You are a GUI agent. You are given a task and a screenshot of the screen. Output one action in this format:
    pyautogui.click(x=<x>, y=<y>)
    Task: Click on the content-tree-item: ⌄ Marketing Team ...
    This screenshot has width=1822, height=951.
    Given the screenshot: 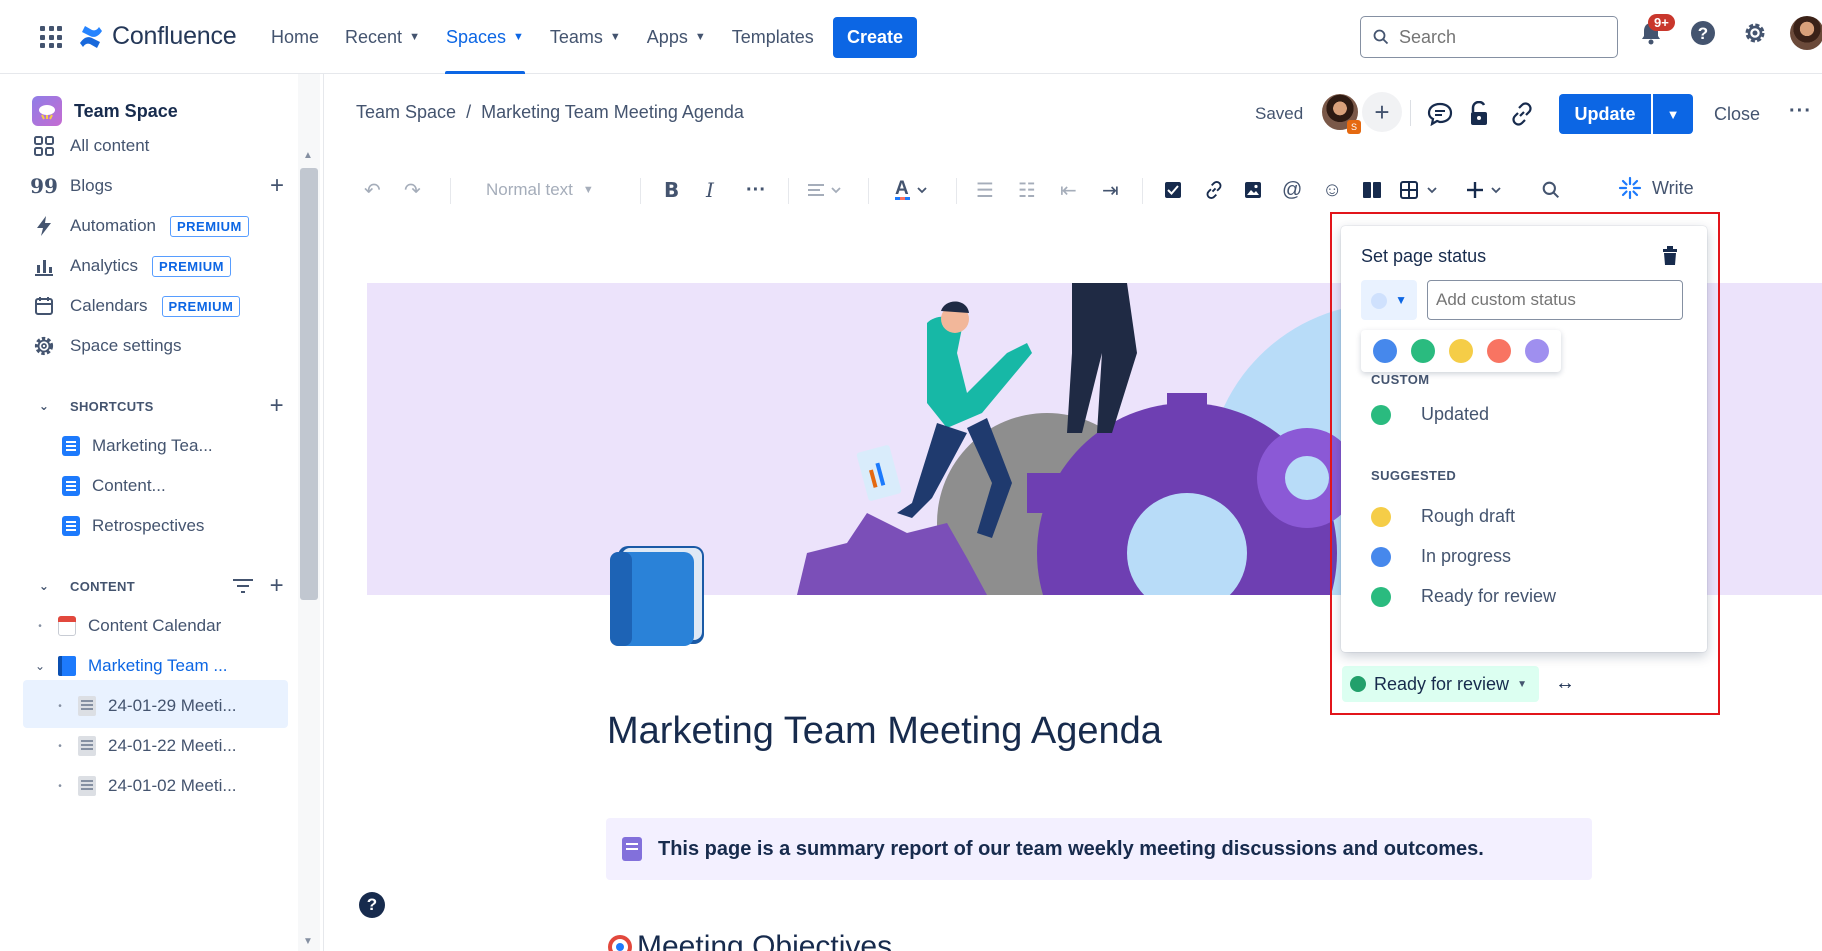 What is the action you would take?
    pyautogui.click(x=131, y=666)
    